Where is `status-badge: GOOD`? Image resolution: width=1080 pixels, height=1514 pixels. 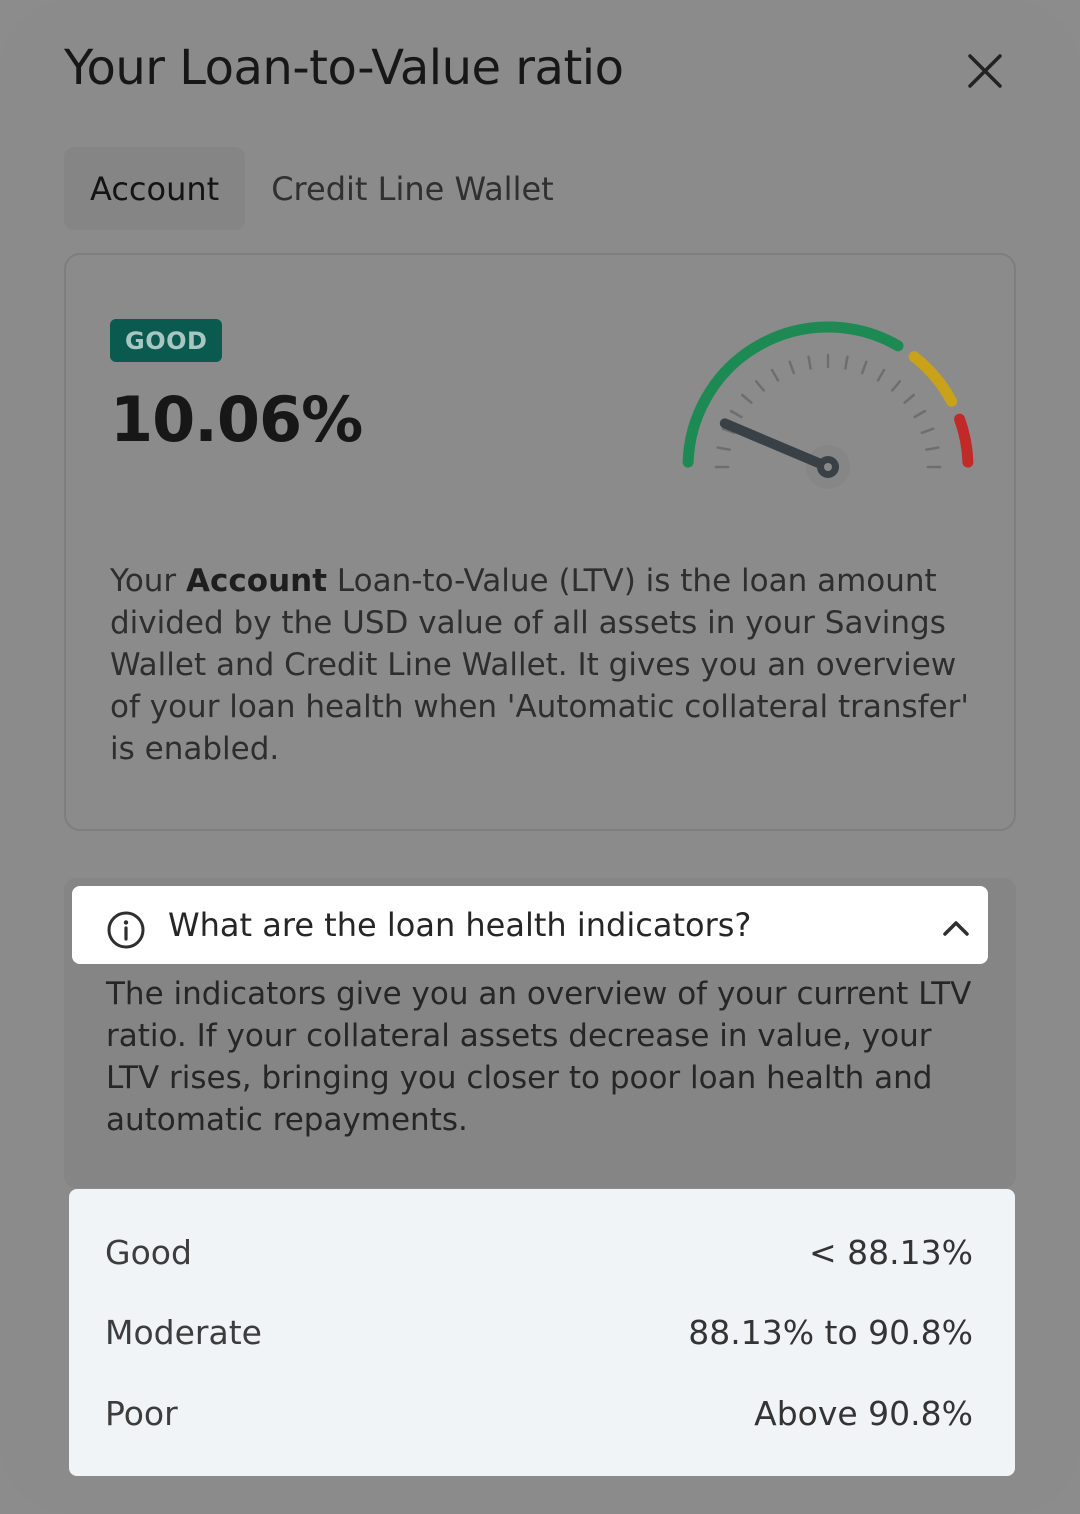 status-badge: GOOD is located at coordinates (166, 340).